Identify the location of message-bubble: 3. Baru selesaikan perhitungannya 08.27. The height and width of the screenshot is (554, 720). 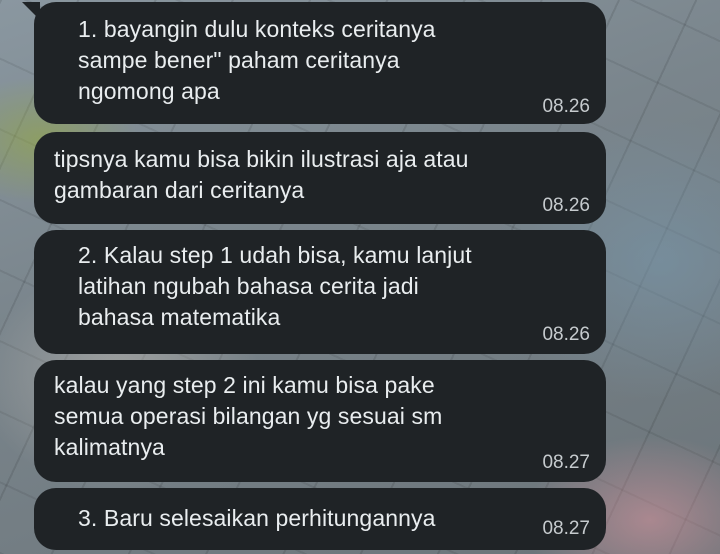
(320, 519).